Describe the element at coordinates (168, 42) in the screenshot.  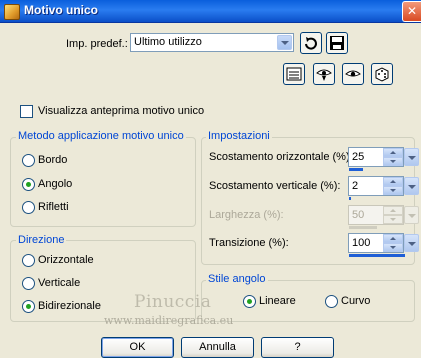
I see `preset-value: Ultimo utilizzo` at that location.